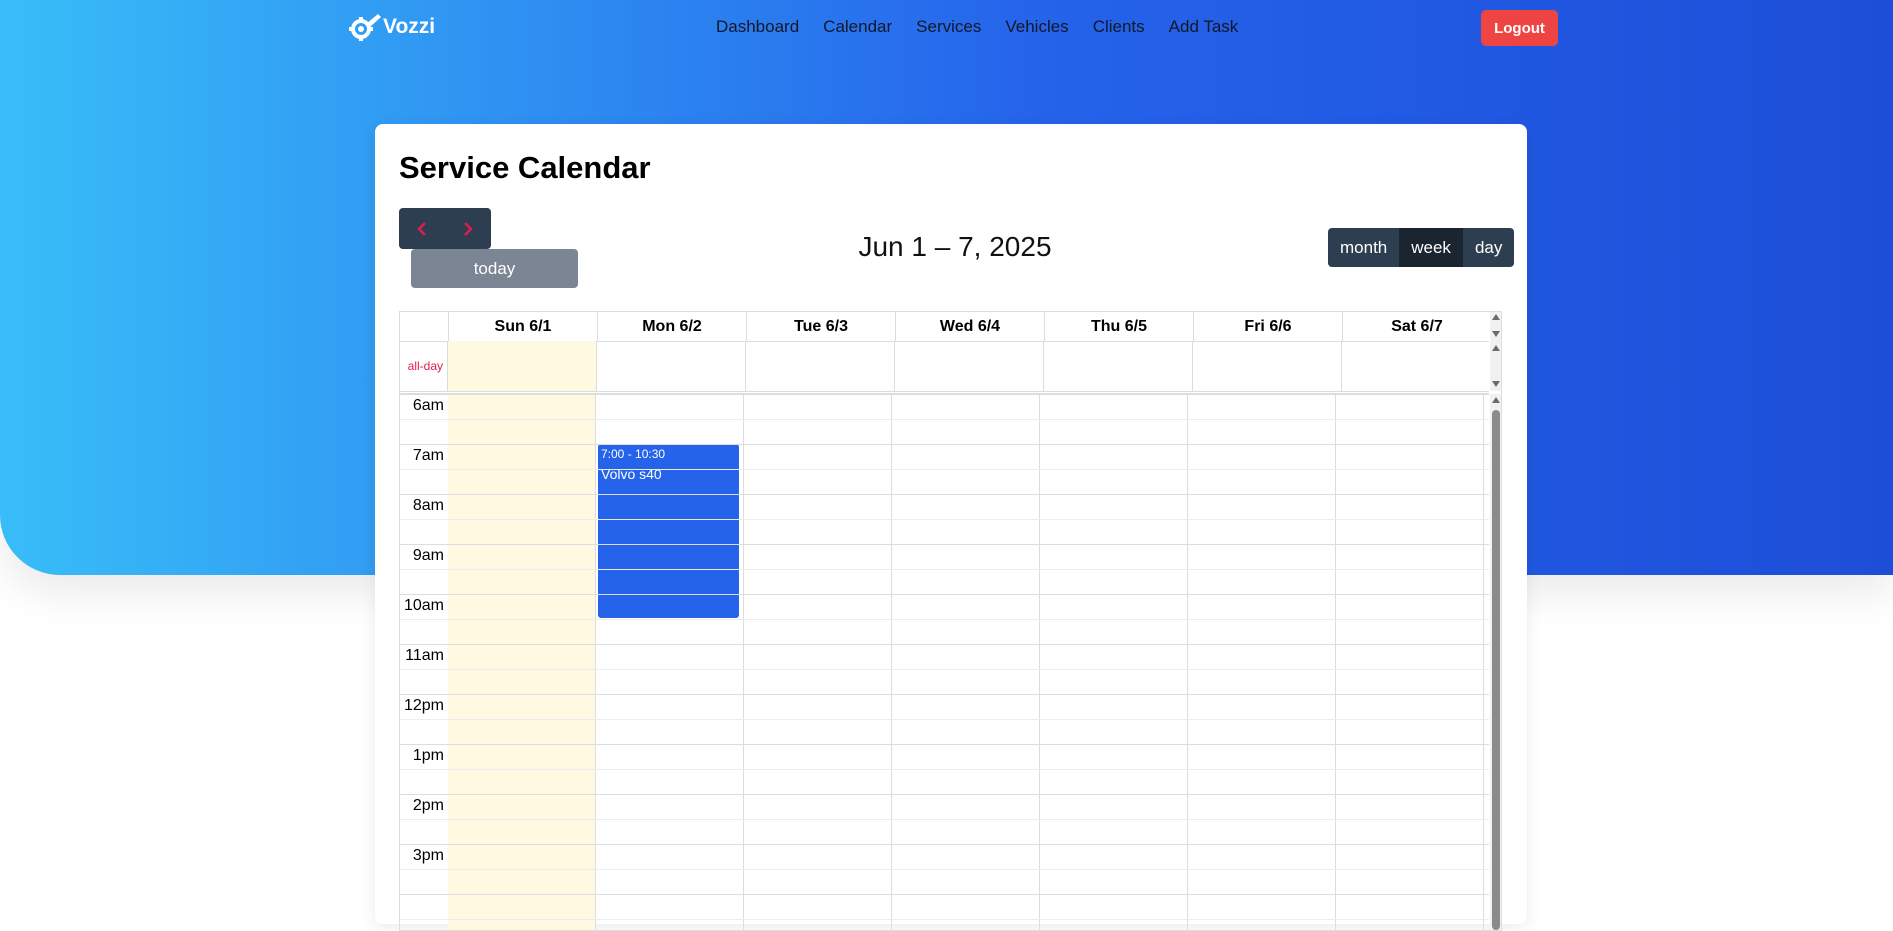  What do you see at coordinates (1416, 366) in the screenshot?
I see `allday-cell-sat` at bounding box center [1416, 366].